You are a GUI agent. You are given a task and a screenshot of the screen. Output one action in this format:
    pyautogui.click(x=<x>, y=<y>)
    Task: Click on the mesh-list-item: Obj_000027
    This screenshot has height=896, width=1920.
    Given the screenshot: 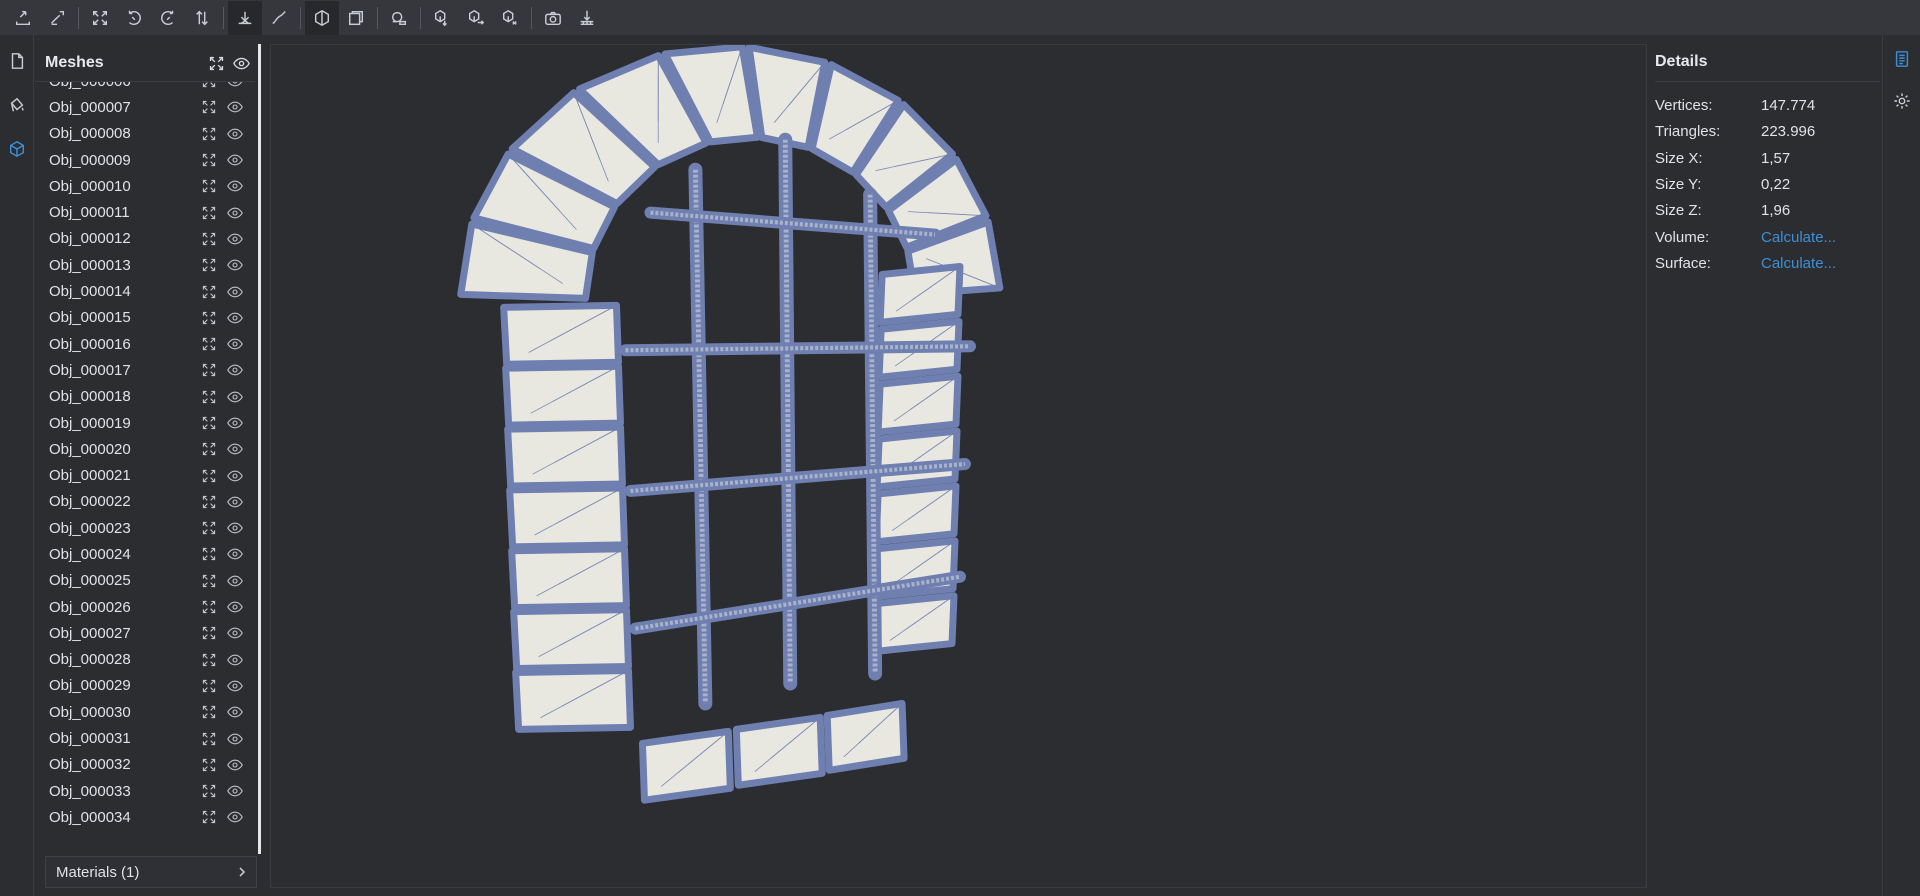 What is the action you would take?
    pyautogui.click(x=145, y=633)
    